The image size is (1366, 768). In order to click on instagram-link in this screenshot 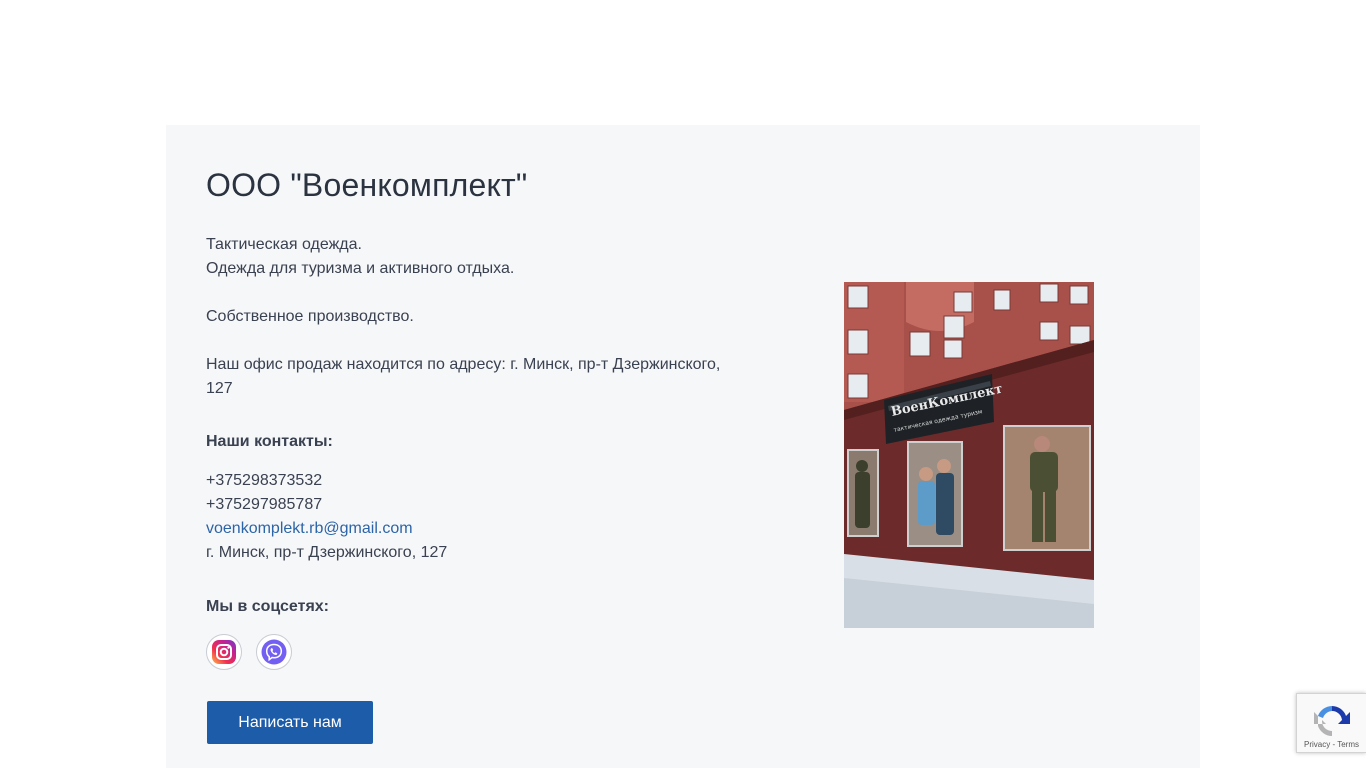, I will do `click(224, 652)`.